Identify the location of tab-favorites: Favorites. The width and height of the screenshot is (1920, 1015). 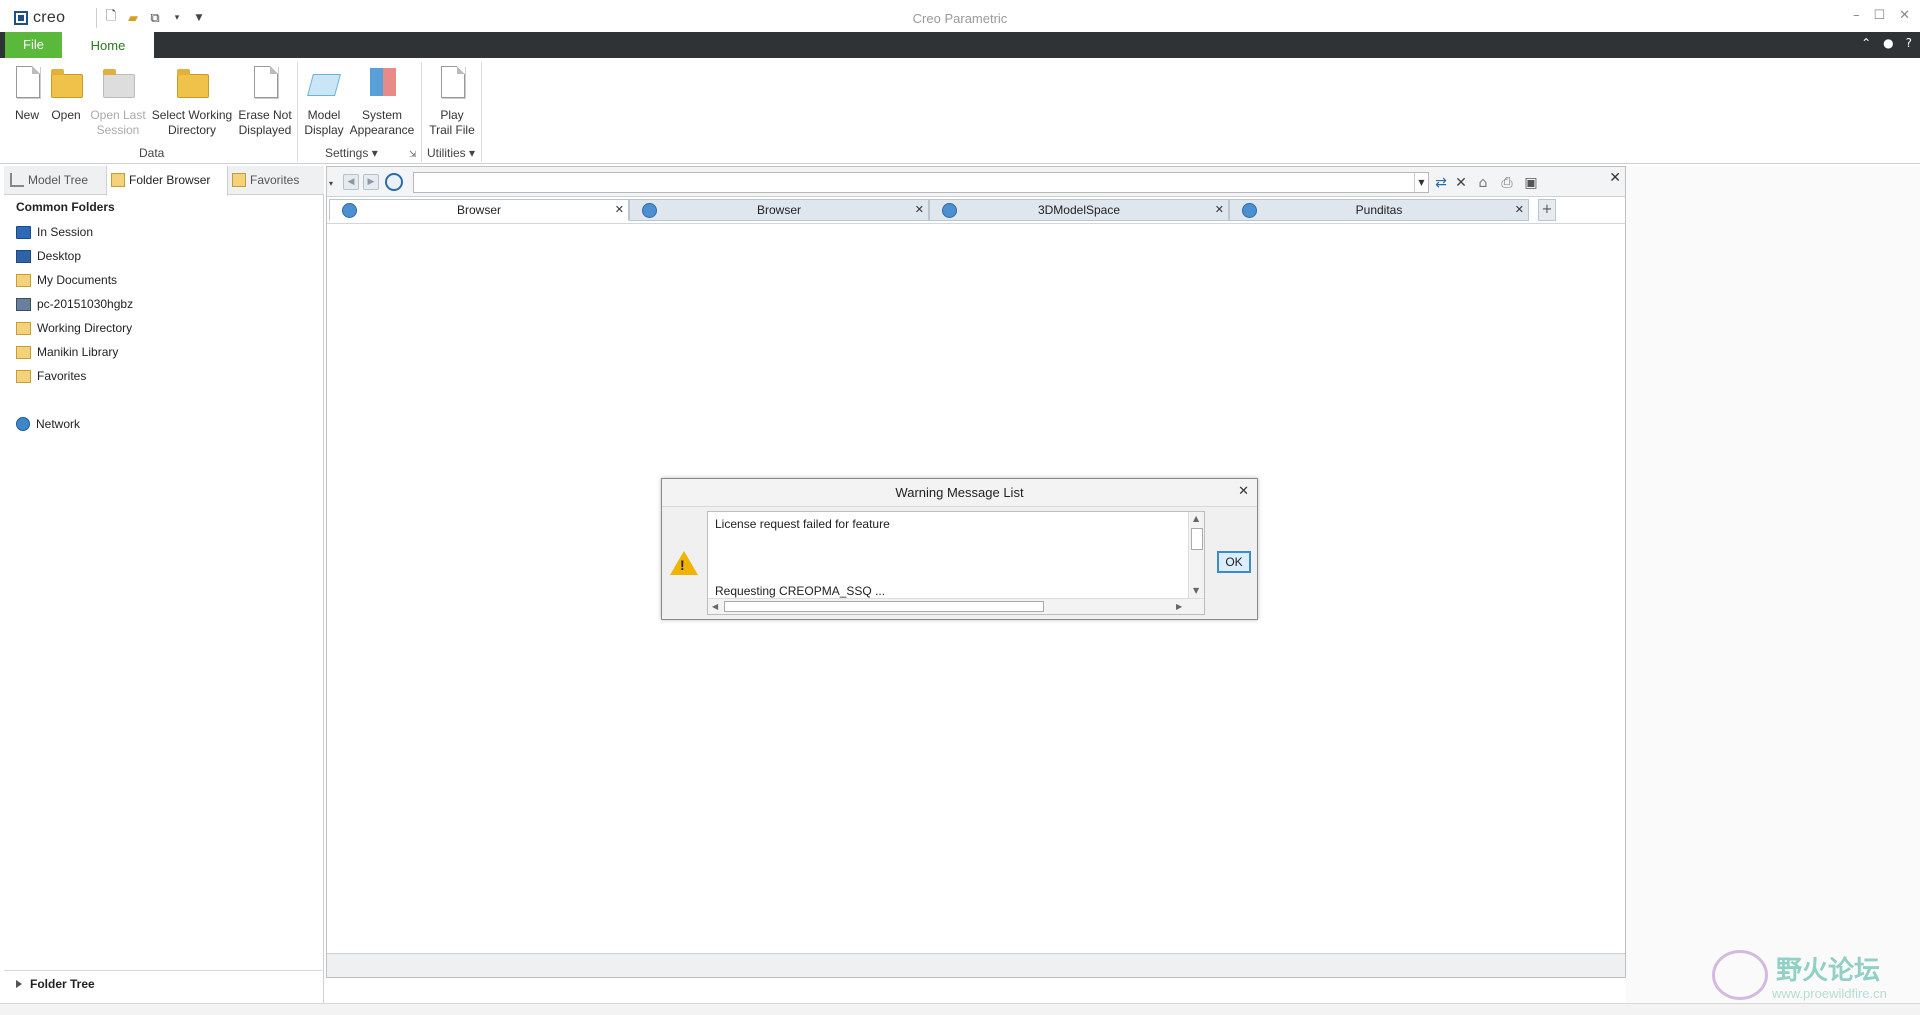
(273, 180).